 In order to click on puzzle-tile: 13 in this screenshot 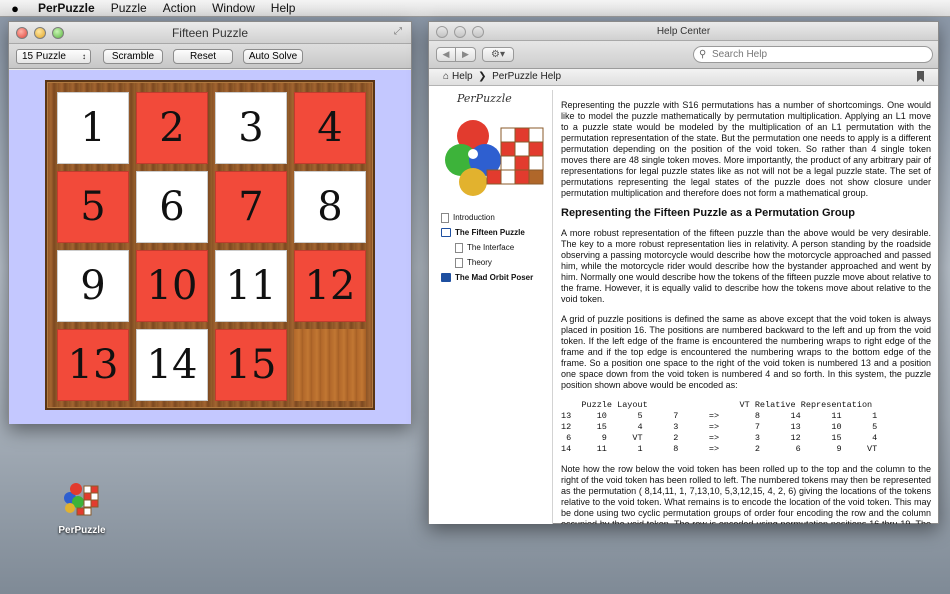, I will do `click(93, 365)`.